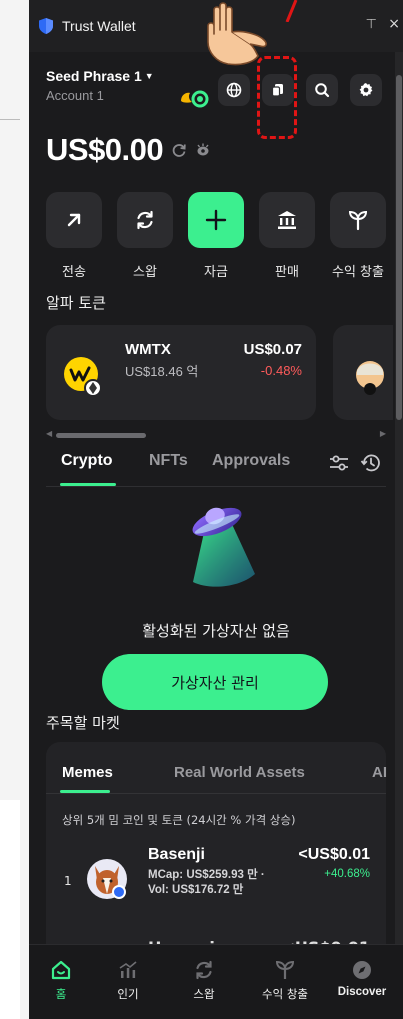 The height and width of the screenshot is (1019, 403). What do you see at coordinates (61, 970) in the screenshot?
I see `home-icon` at bounding box center [61, 970].